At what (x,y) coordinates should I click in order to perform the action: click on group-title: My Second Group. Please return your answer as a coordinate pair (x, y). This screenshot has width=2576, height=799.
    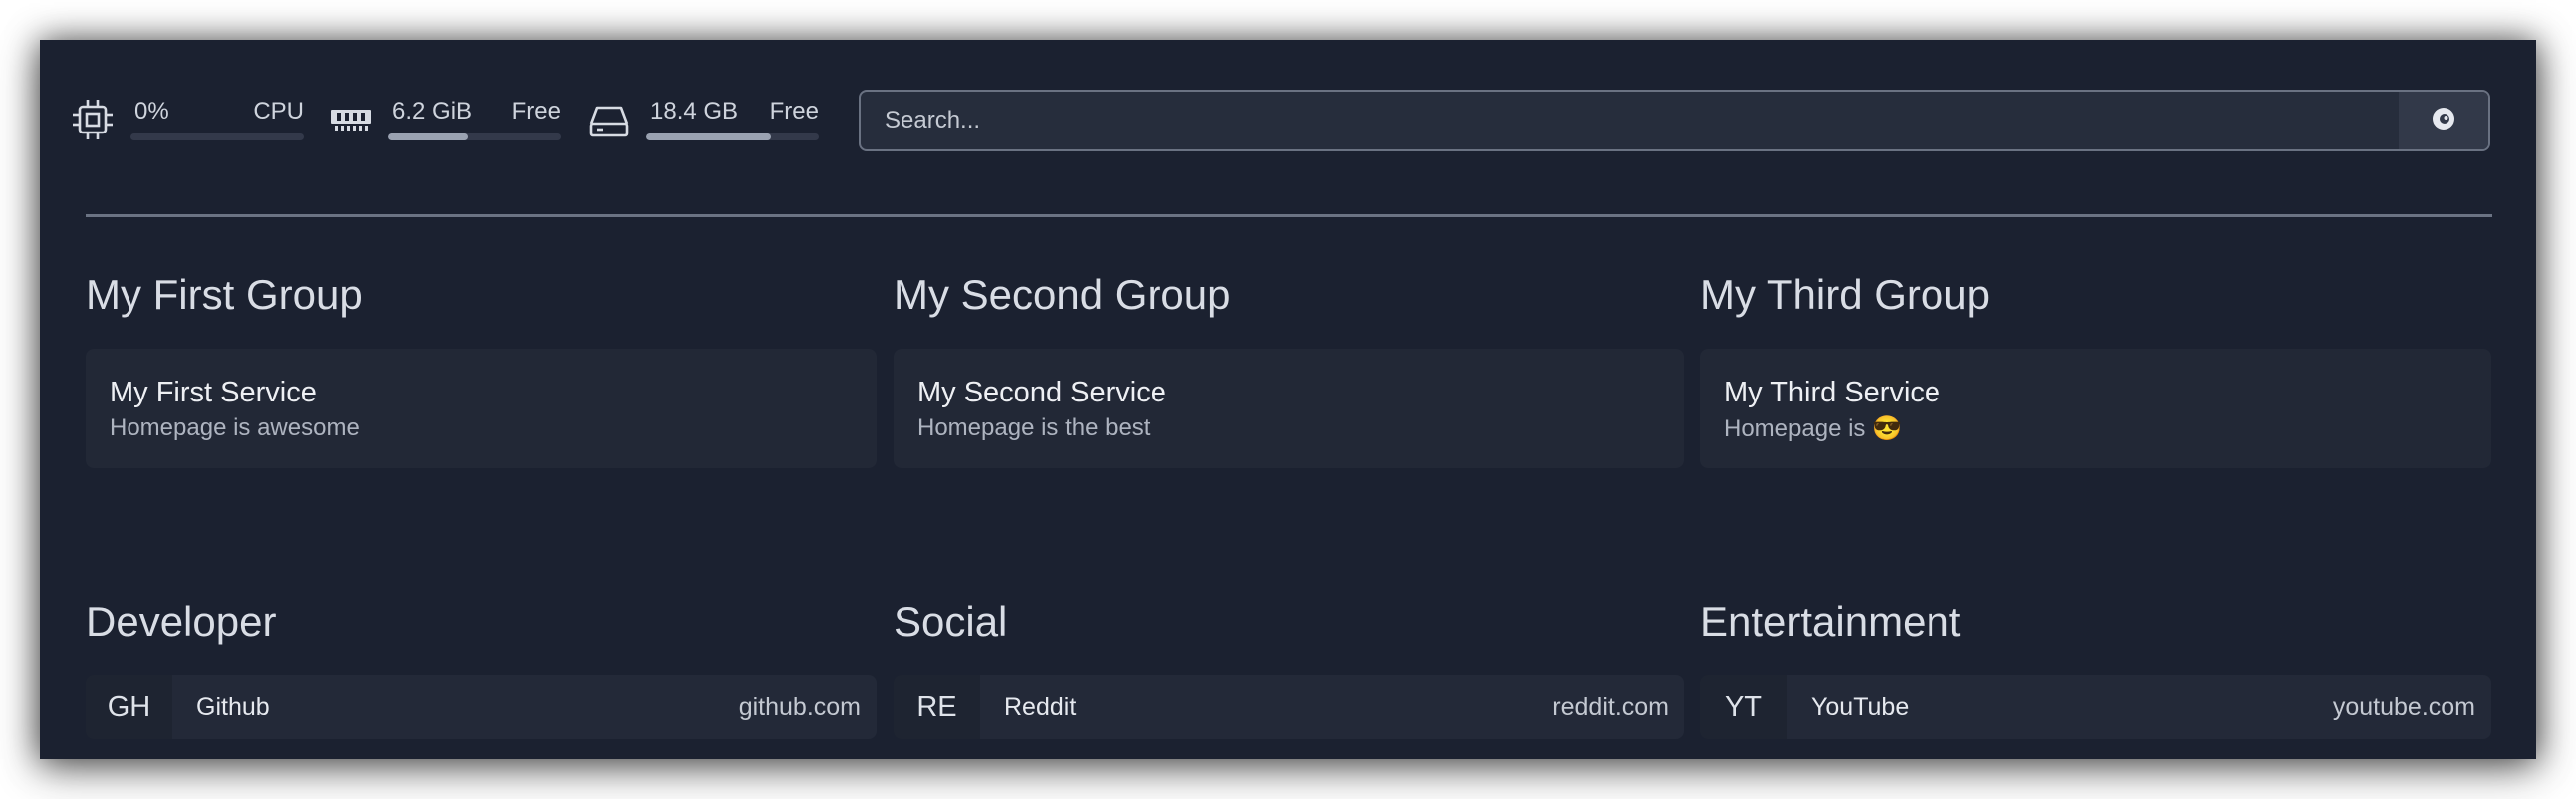
    Looking at the image, I should click on (1062, 294).